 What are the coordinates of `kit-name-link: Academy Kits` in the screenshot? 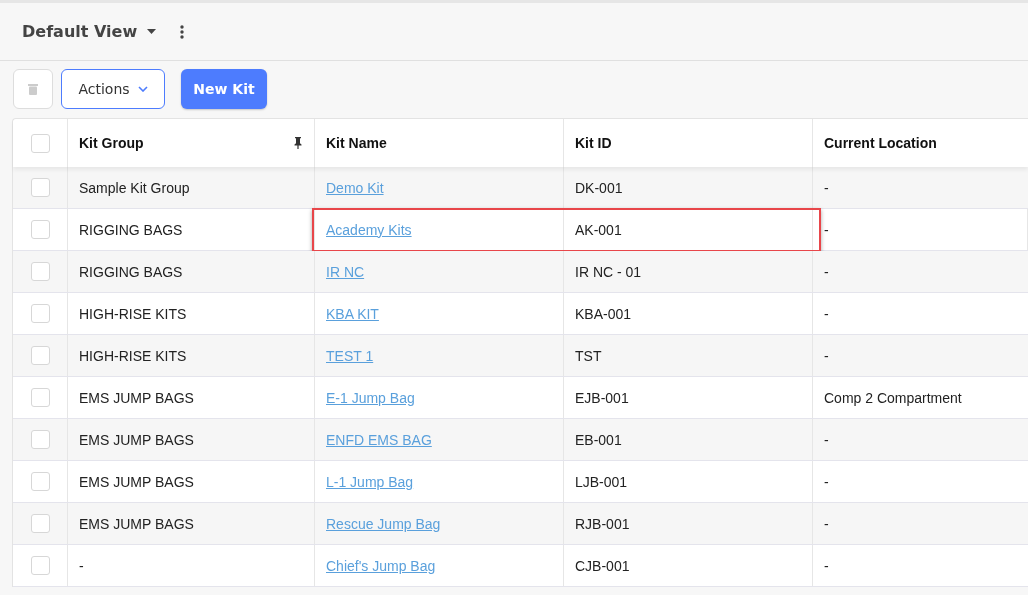 It's located at (369, 229).